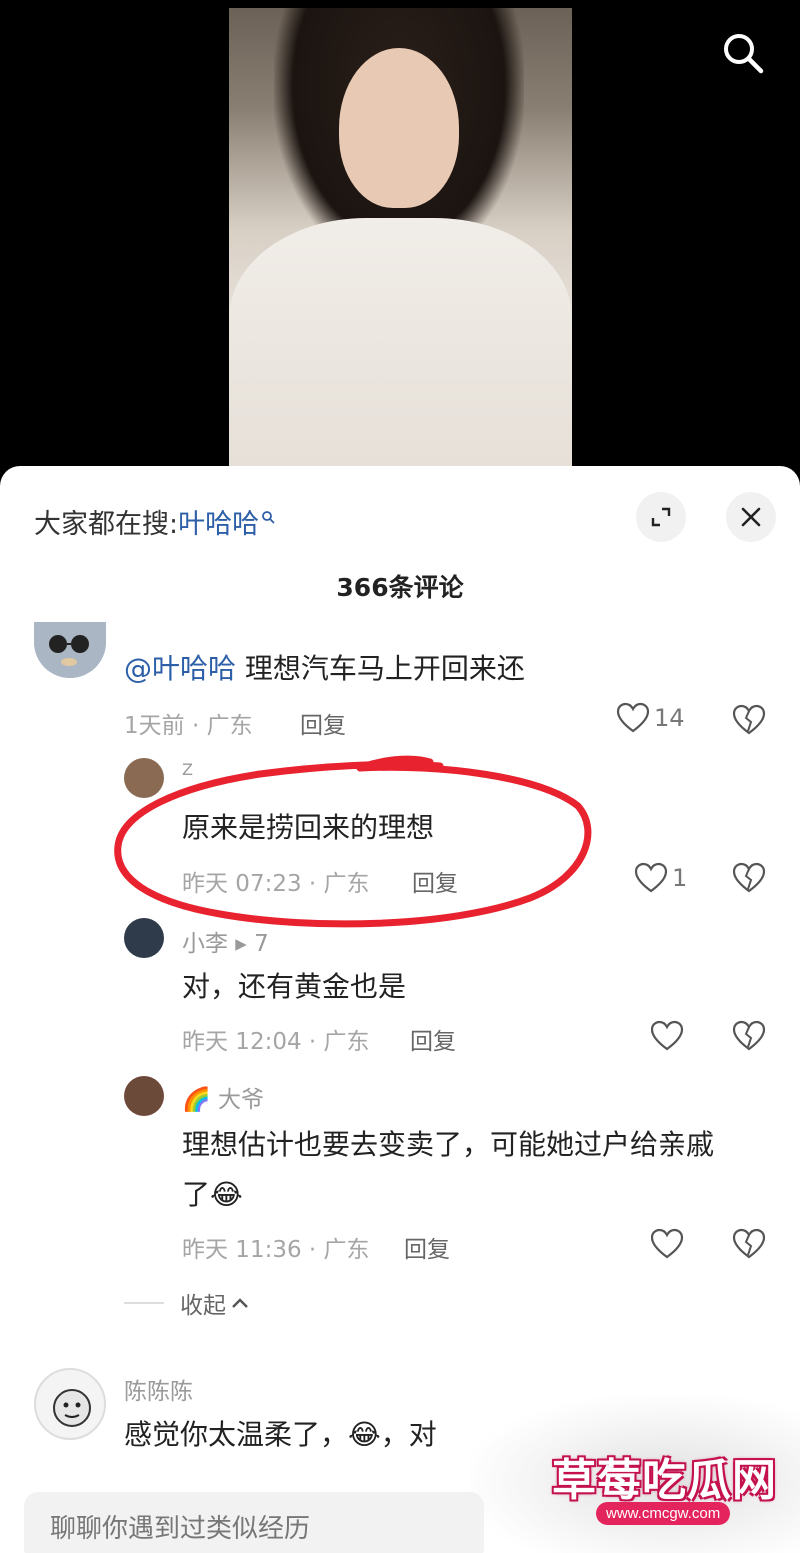  I want to click on watermark-logo: 草莓吃瓜网, so click(664, 1480).